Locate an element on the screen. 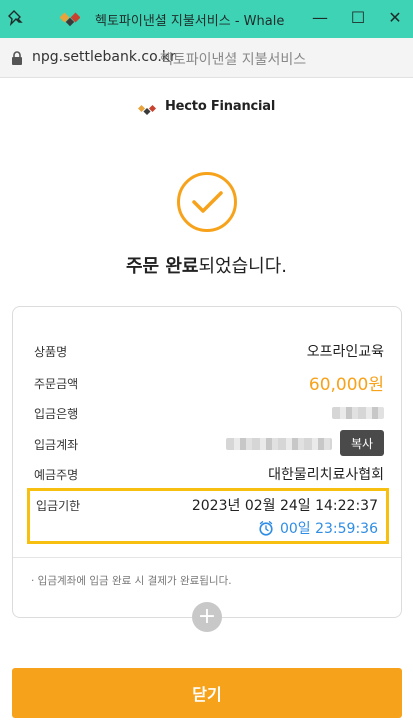 This screenshot has width=413, height=728. amount-value: 60,000원 is located at coordinates (346, 385).